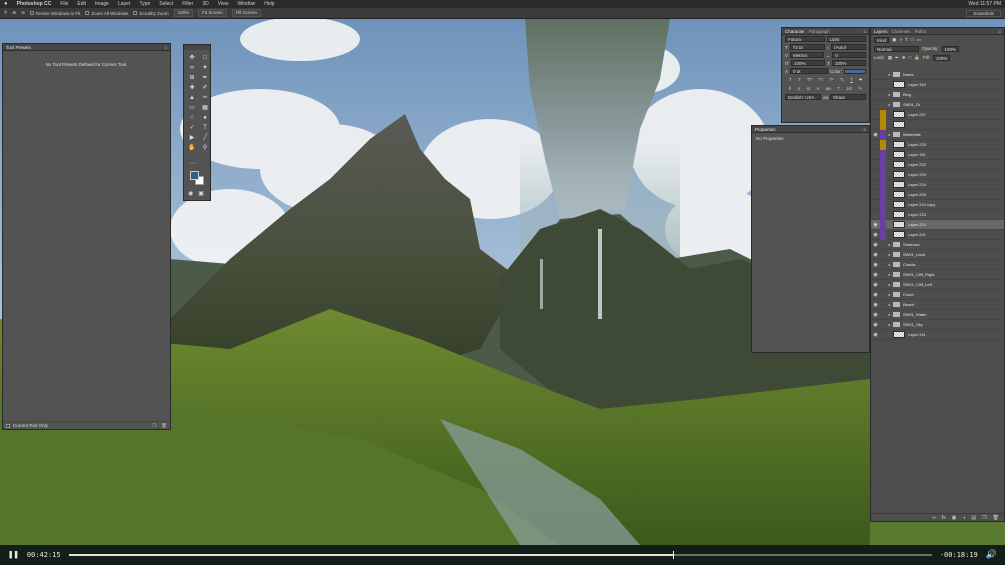 The width and height of the screenshot is (1005, 565). What do you see at coordinates (808, 63) in the screenshot?
I see `vertical-scale-field: 100%` at bounding box center [808, 63].